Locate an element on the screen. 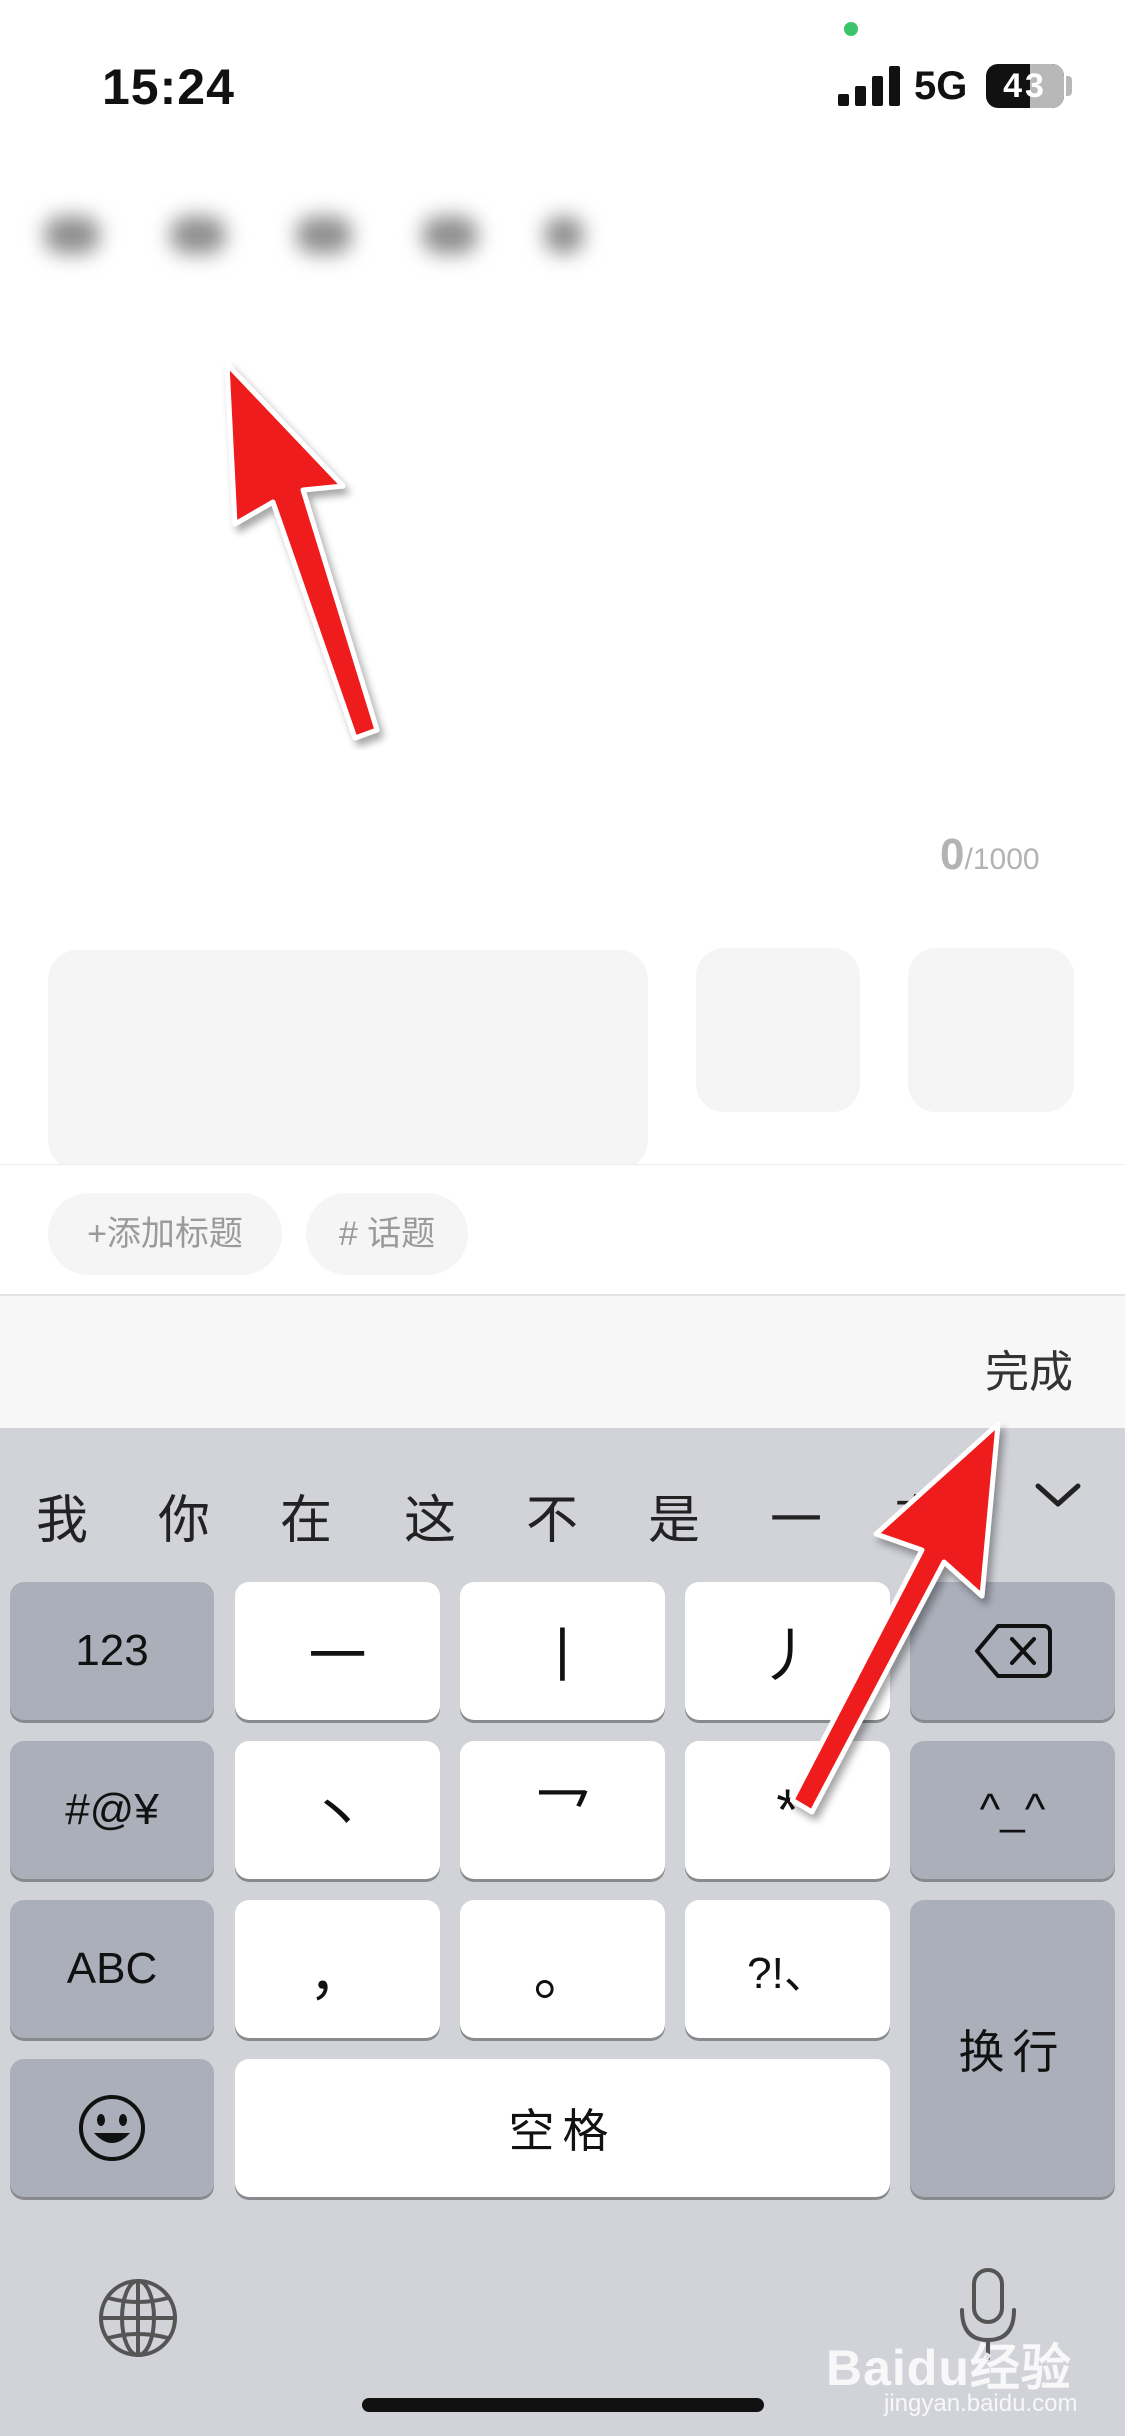 The height and width of the screenshot is (2436, 1125). add-title-chip: +添加标题 is located at coordinates (165, 1234).